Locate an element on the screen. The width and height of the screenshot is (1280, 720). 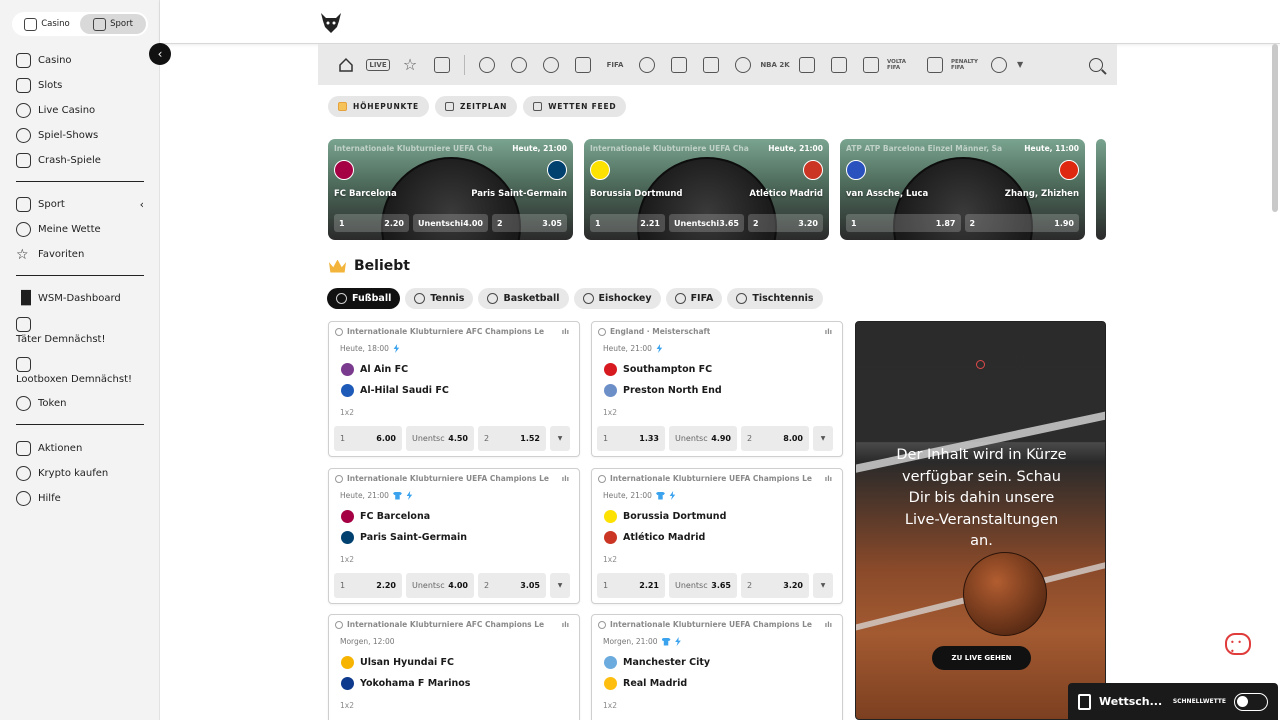
odds-draw-button: Unentsc 4.00 is located at coordinates (440, 585).